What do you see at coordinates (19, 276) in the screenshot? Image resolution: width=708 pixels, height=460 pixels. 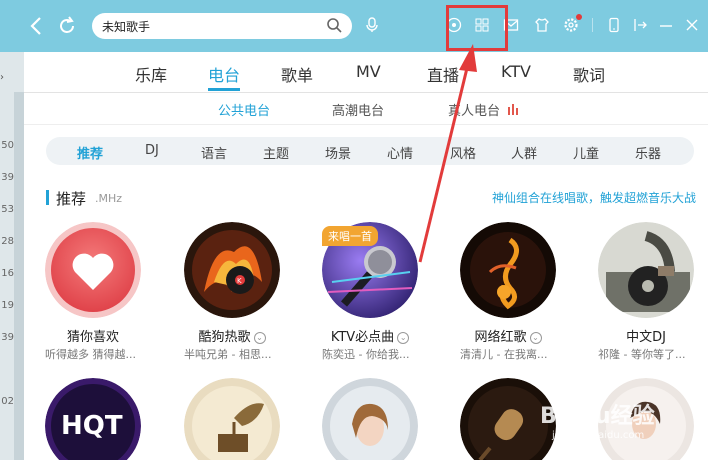 I see `left-scrollbar` at bounding box center [19, 276].